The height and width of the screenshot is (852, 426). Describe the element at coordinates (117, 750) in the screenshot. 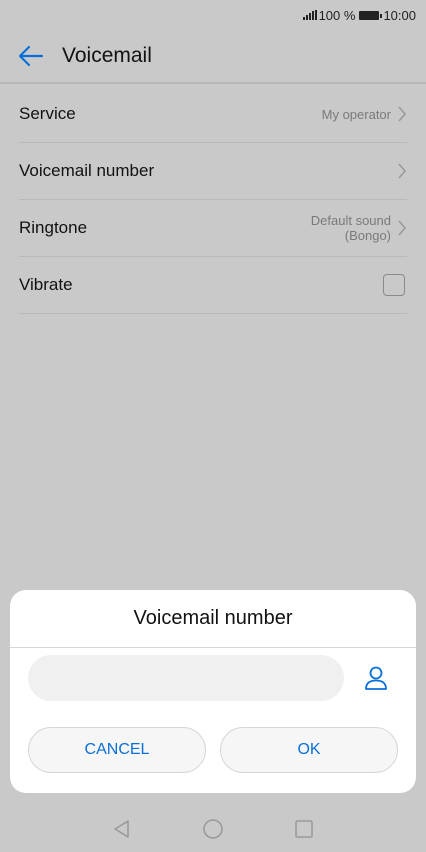

I see `cancel-button: CANCEL` at that location.